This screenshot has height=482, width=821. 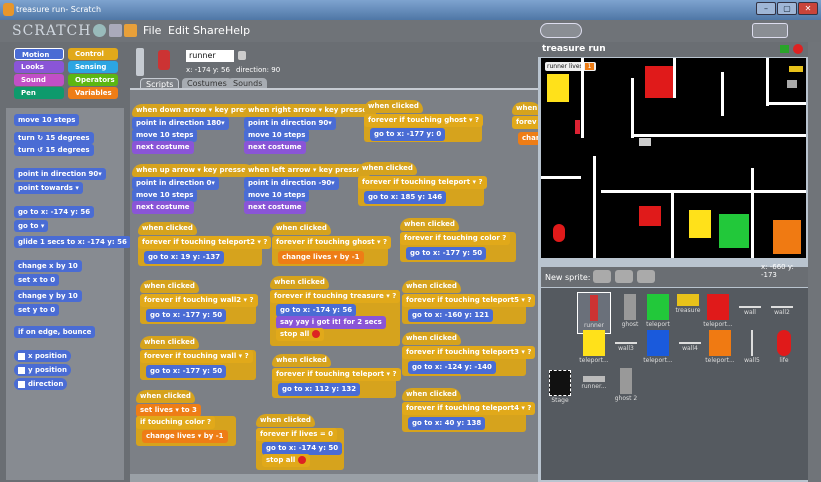 I want to click on paint-sprite-button, so click(x=602, y=276).